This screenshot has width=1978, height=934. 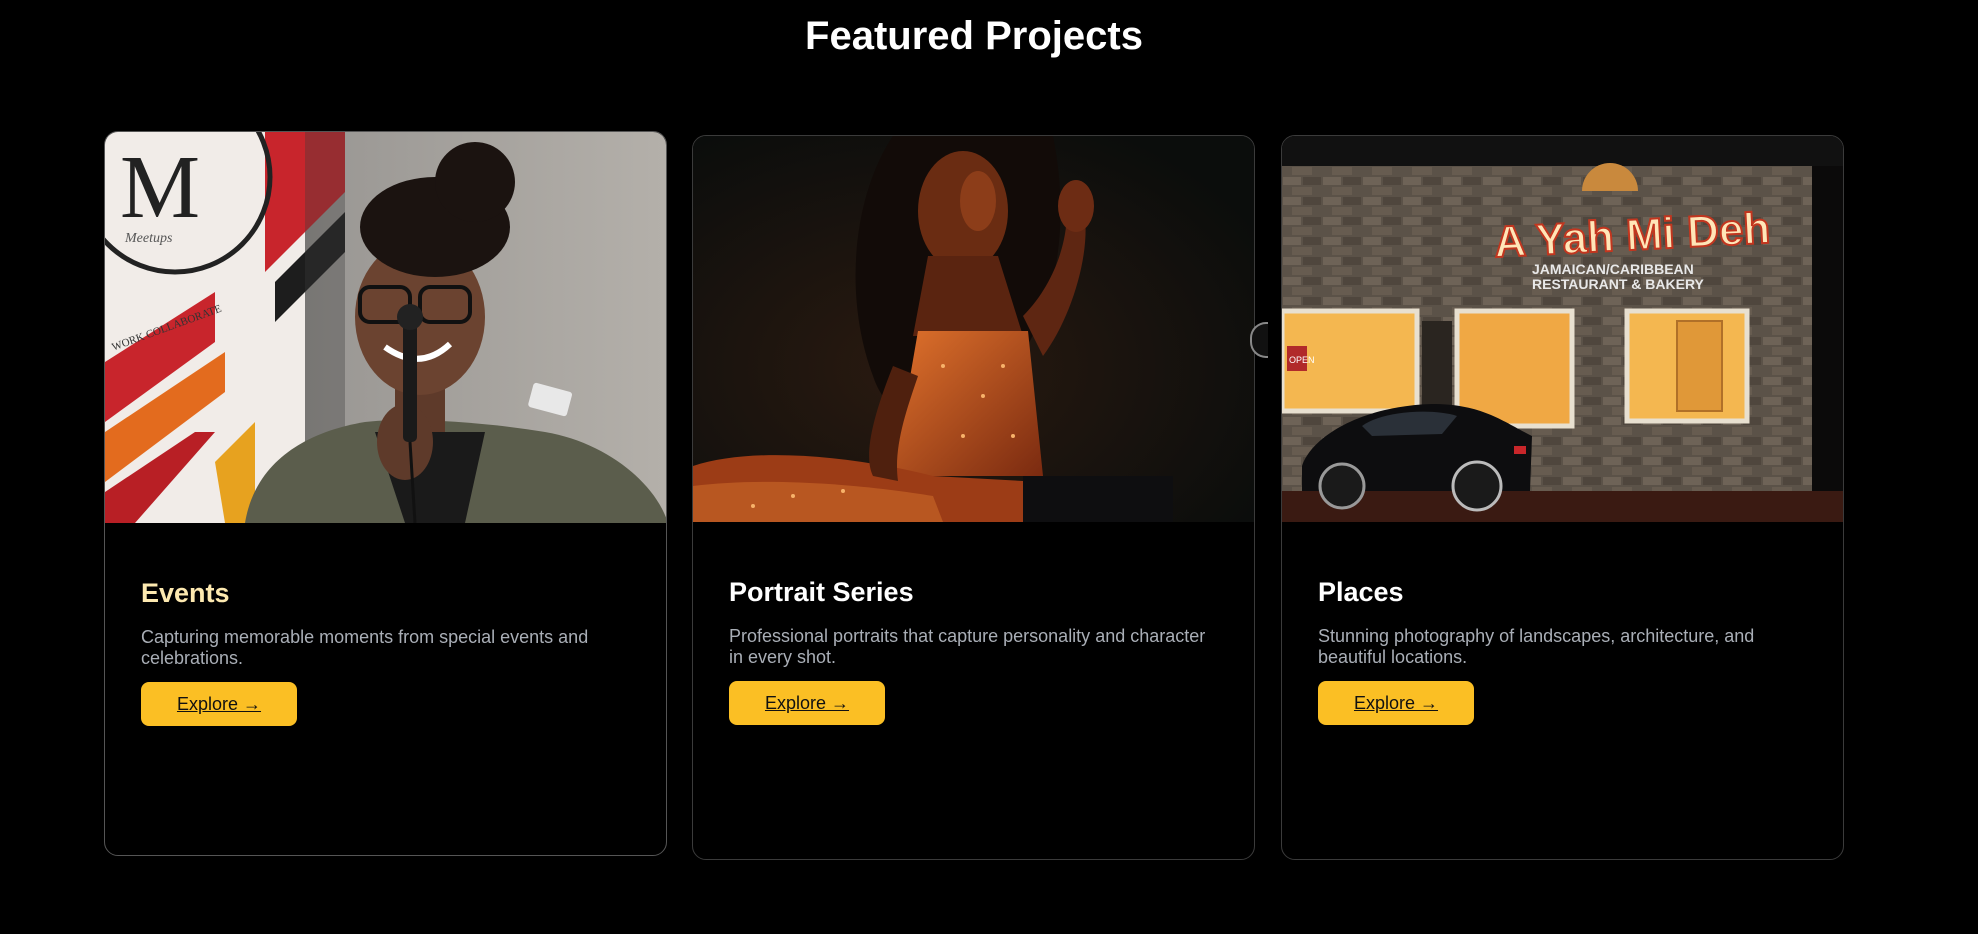 What do you see at coordinates (974, 36) in the screenshot?
I see `section-title: Featured Projects` at bounding box center [974, 36].